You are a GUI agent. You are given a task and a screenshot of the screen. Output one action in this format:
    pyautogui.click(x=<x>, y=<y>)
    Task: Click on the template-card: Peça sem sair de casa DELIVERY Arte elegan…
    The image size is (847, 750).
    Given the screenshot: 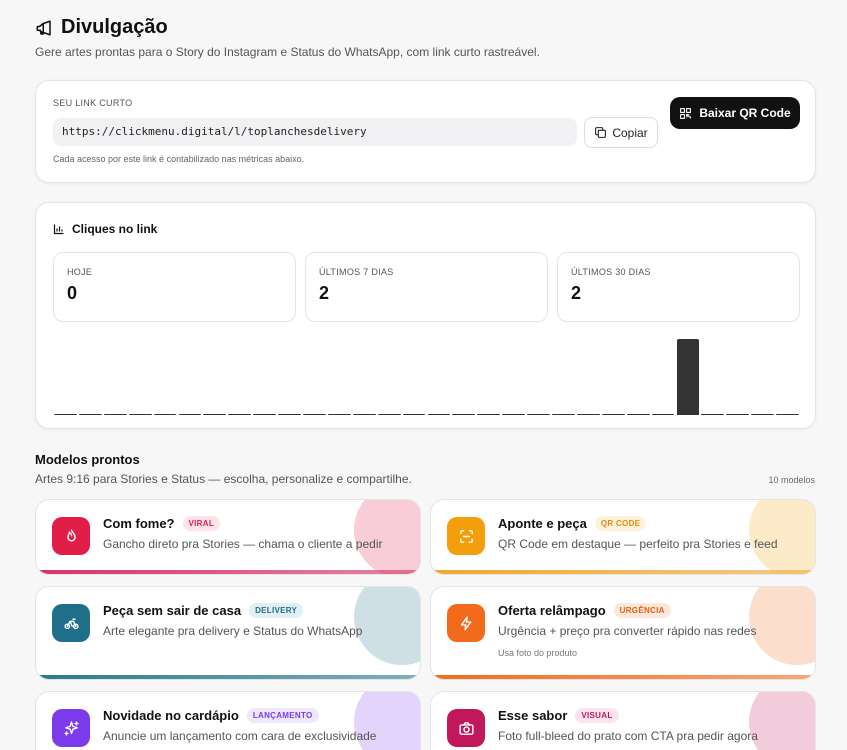 What is the action you would take?
    pyautogui.click(x=228, y=633)
    